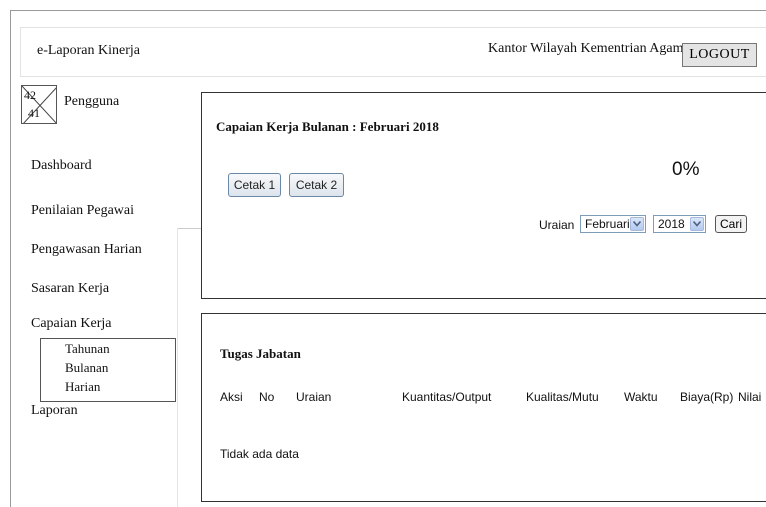  What do you see at coordinates (607, 224) in the screenshot?
I see `month-select-value: Februari` at bounding box center [607, 224].